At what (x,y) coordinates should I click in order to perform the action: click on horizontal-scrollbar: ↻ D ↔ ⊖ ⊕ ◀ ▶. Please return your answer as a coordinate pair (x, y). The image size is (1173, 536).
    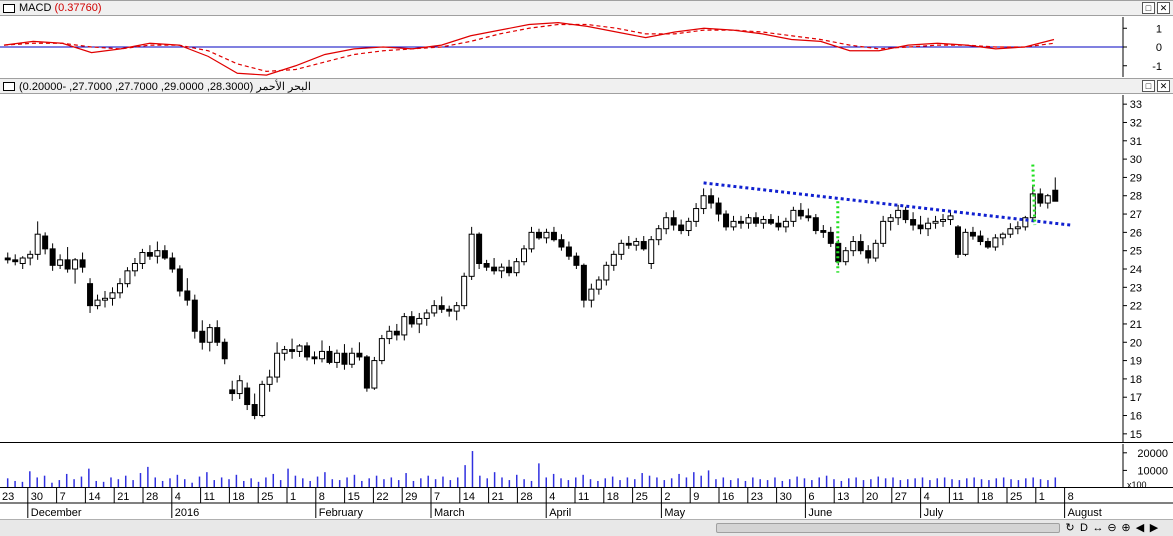
    Looking at the image, I should click on (586, 527).